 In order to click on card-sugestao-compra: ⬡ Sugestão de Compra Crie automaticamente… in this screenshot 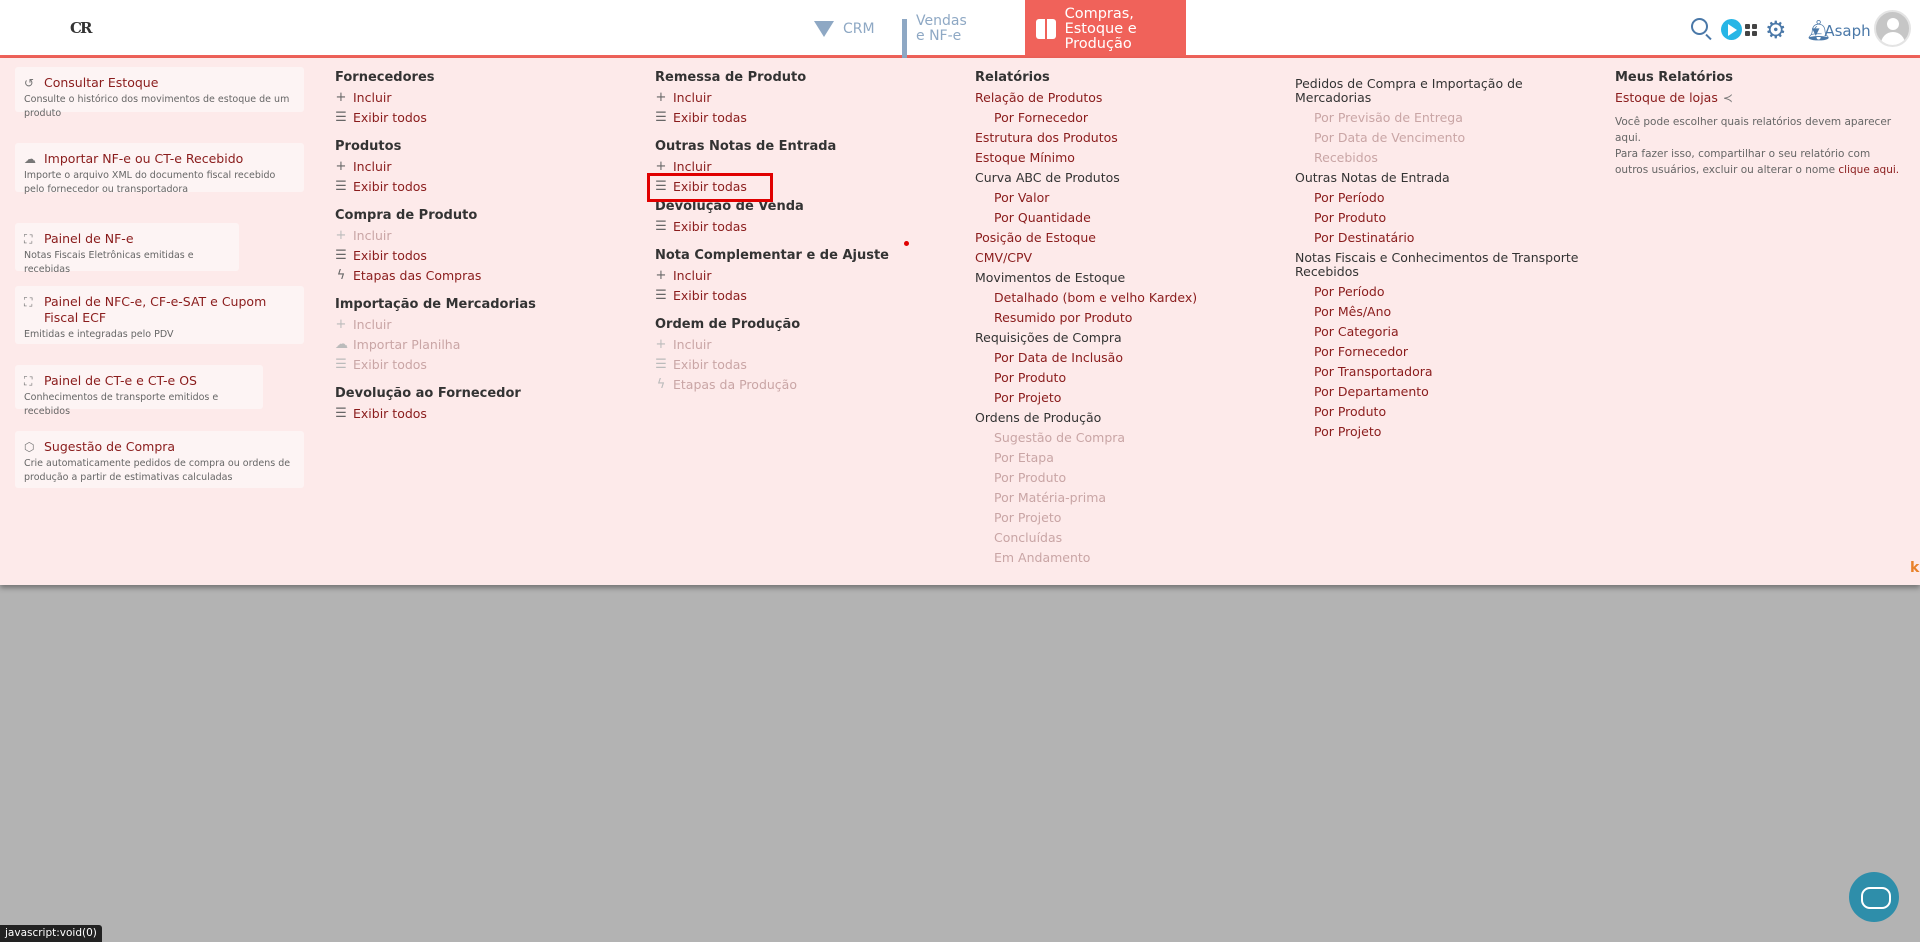, I will do `click(159, 459)`.